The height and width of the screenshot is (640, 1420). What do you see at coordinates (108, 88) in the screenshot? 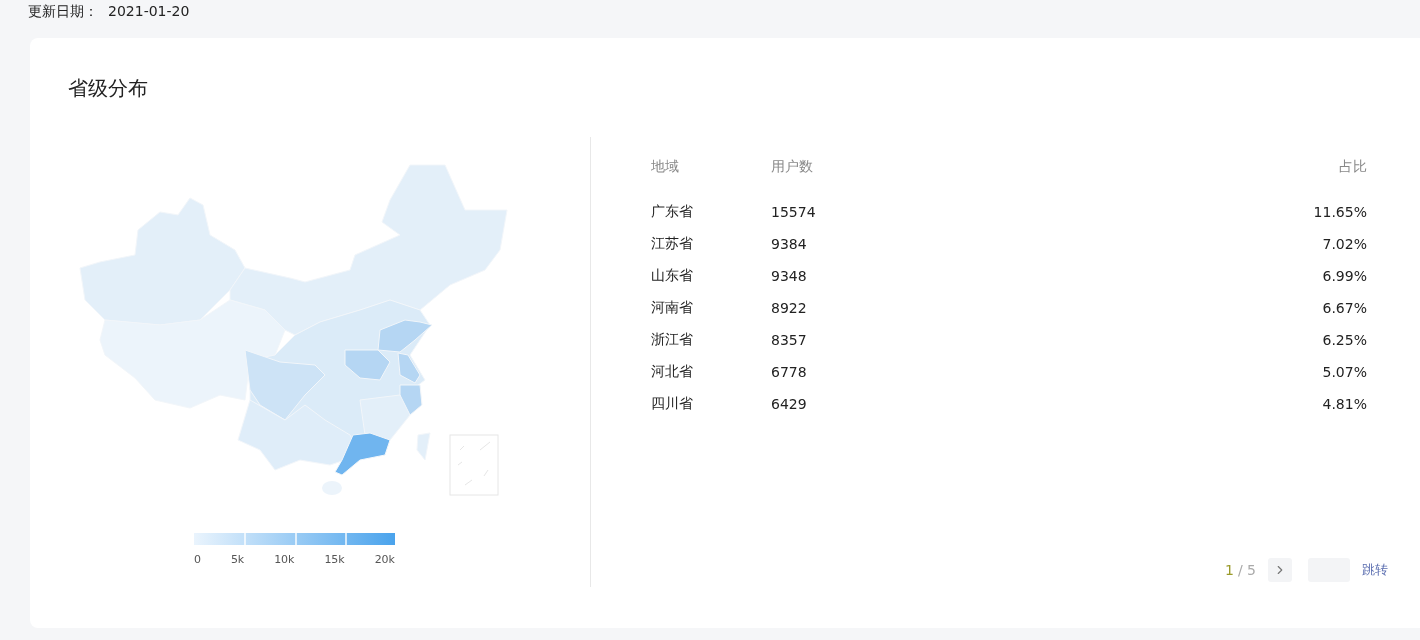
I see `card-title: 省级分布` at bounding box center [108, 88].